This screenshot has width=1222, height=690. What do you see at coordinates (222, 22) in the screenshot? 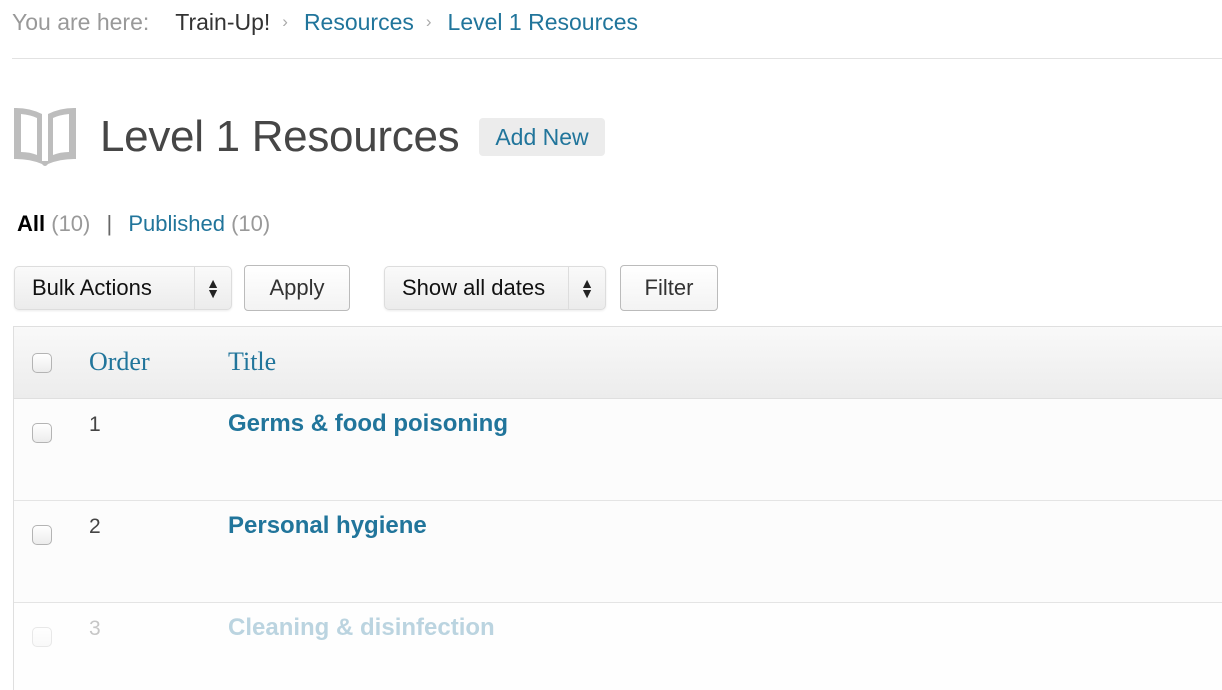
I see `breadcrumb-home: Train-Up!` at bounding box center [222, 22].